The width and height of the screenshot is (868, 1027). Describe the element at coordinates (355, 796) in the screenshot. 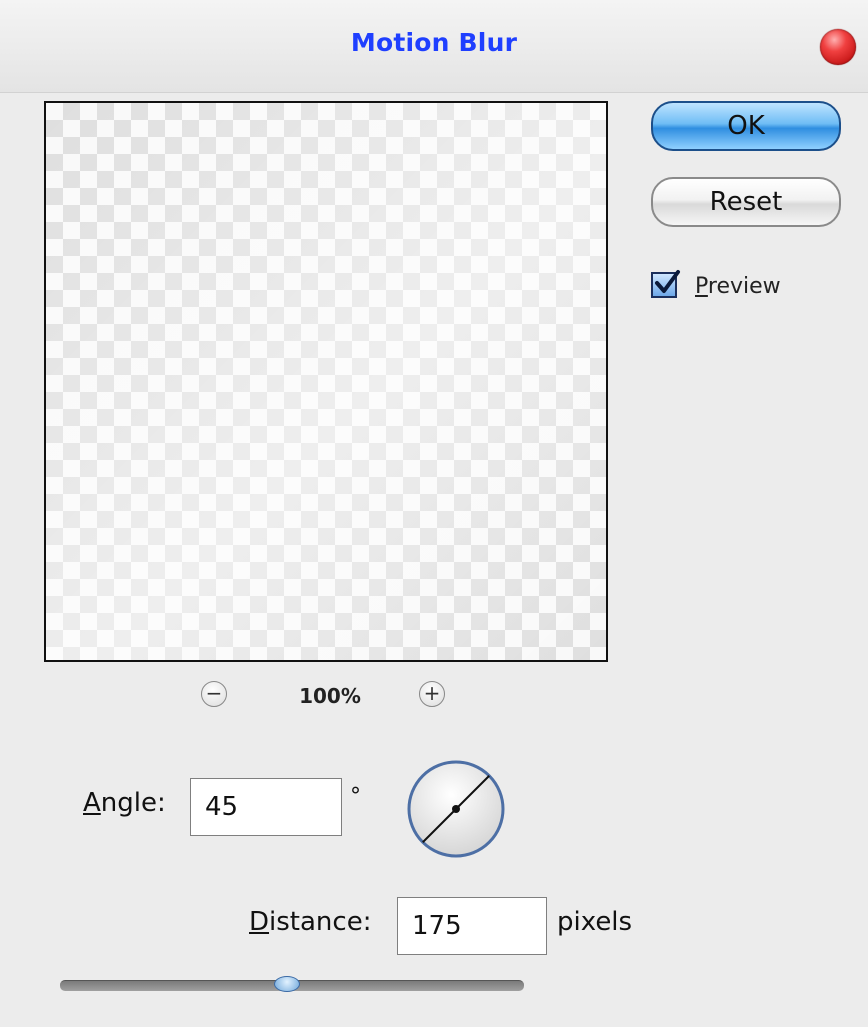

I see `degree-symbol: °` at that location.